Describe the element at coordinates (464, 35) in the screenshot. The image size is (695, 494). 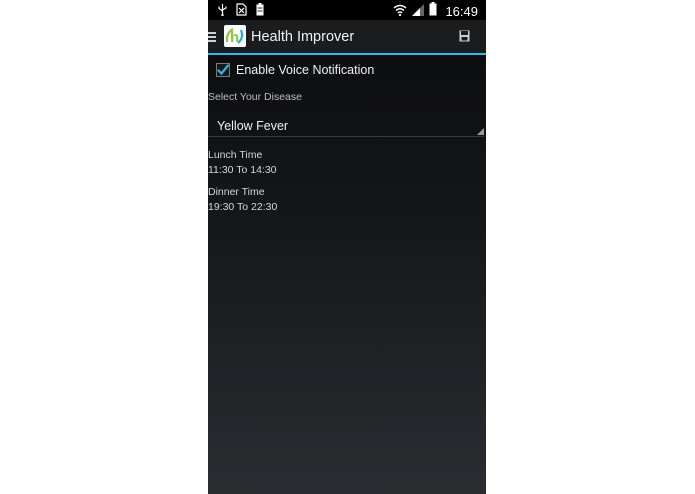
I see `save-icon` at that location.